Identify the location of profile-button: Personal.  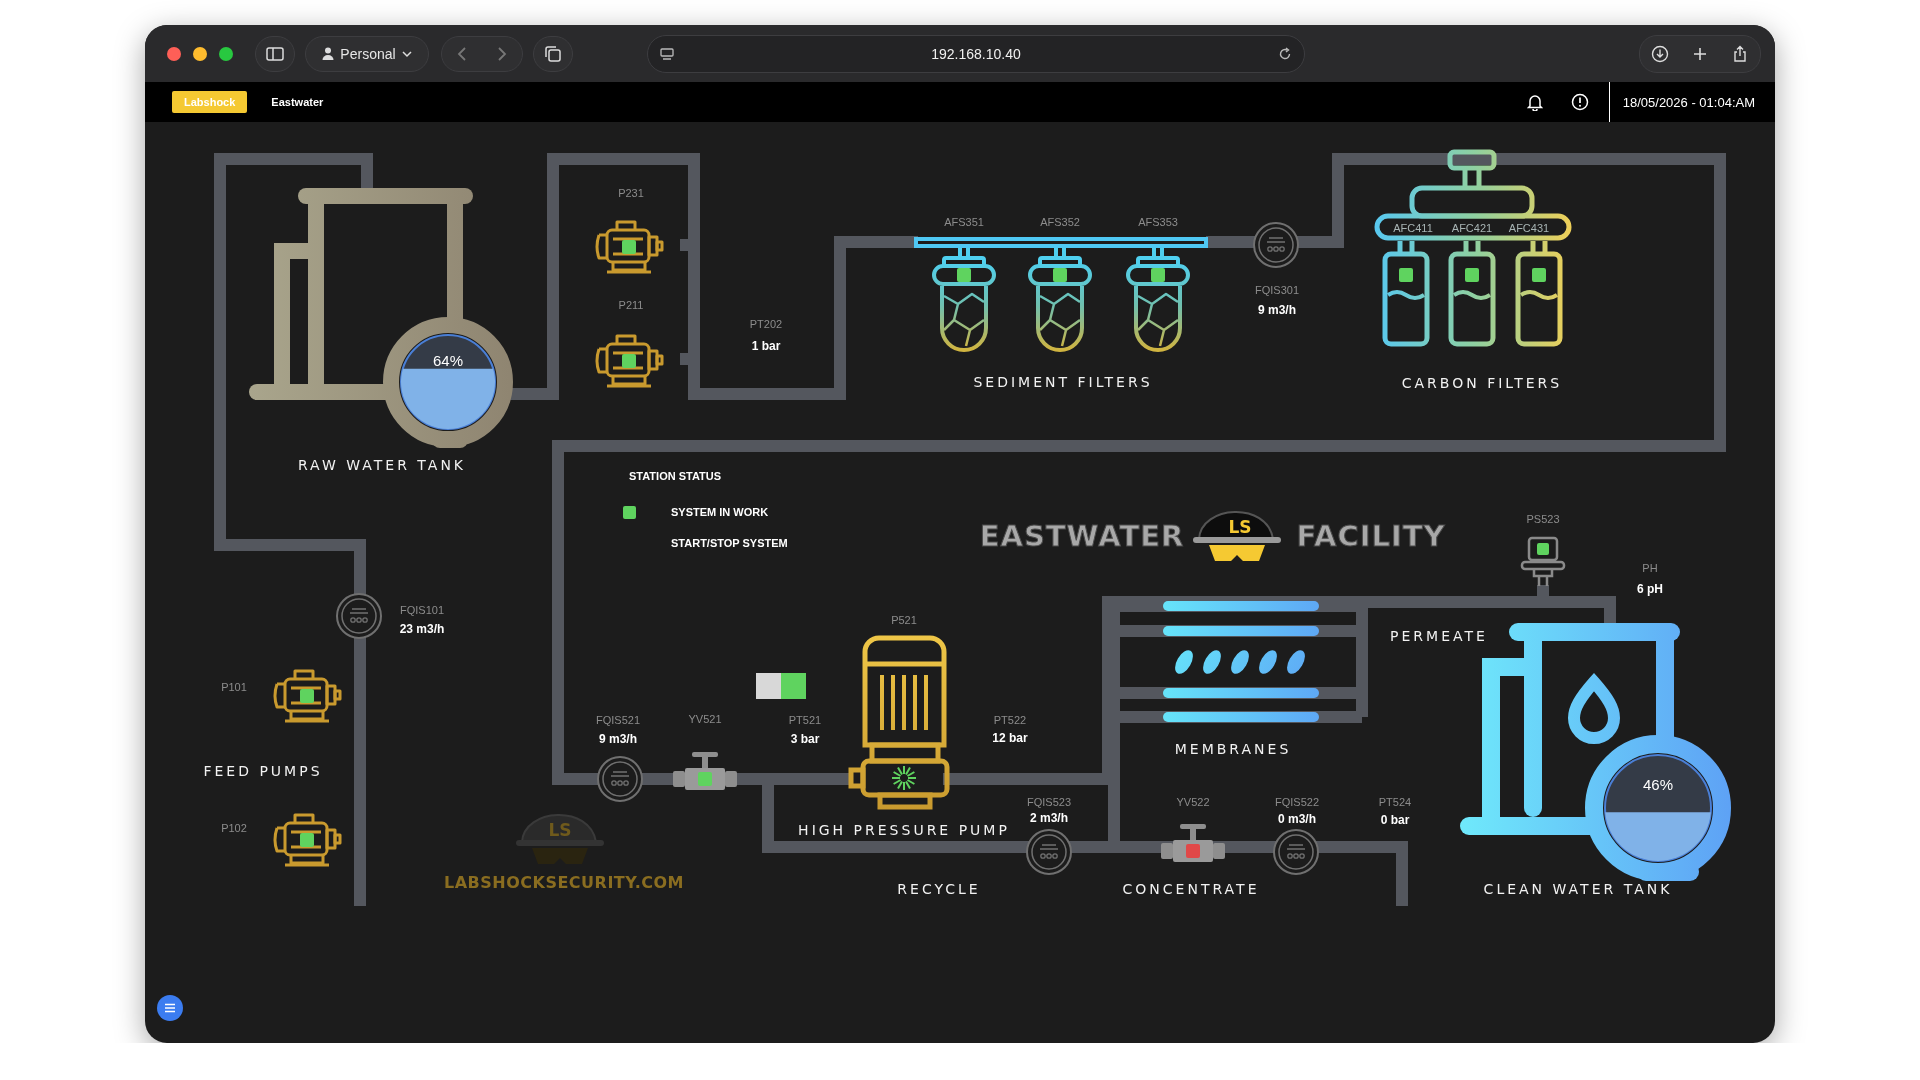
(367, 53).